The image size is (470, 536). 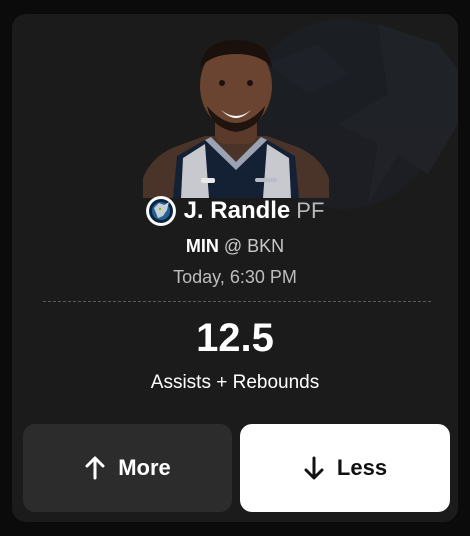 I want to click on game-time: Today, 6:30 PM, so click(x=235, y=277).